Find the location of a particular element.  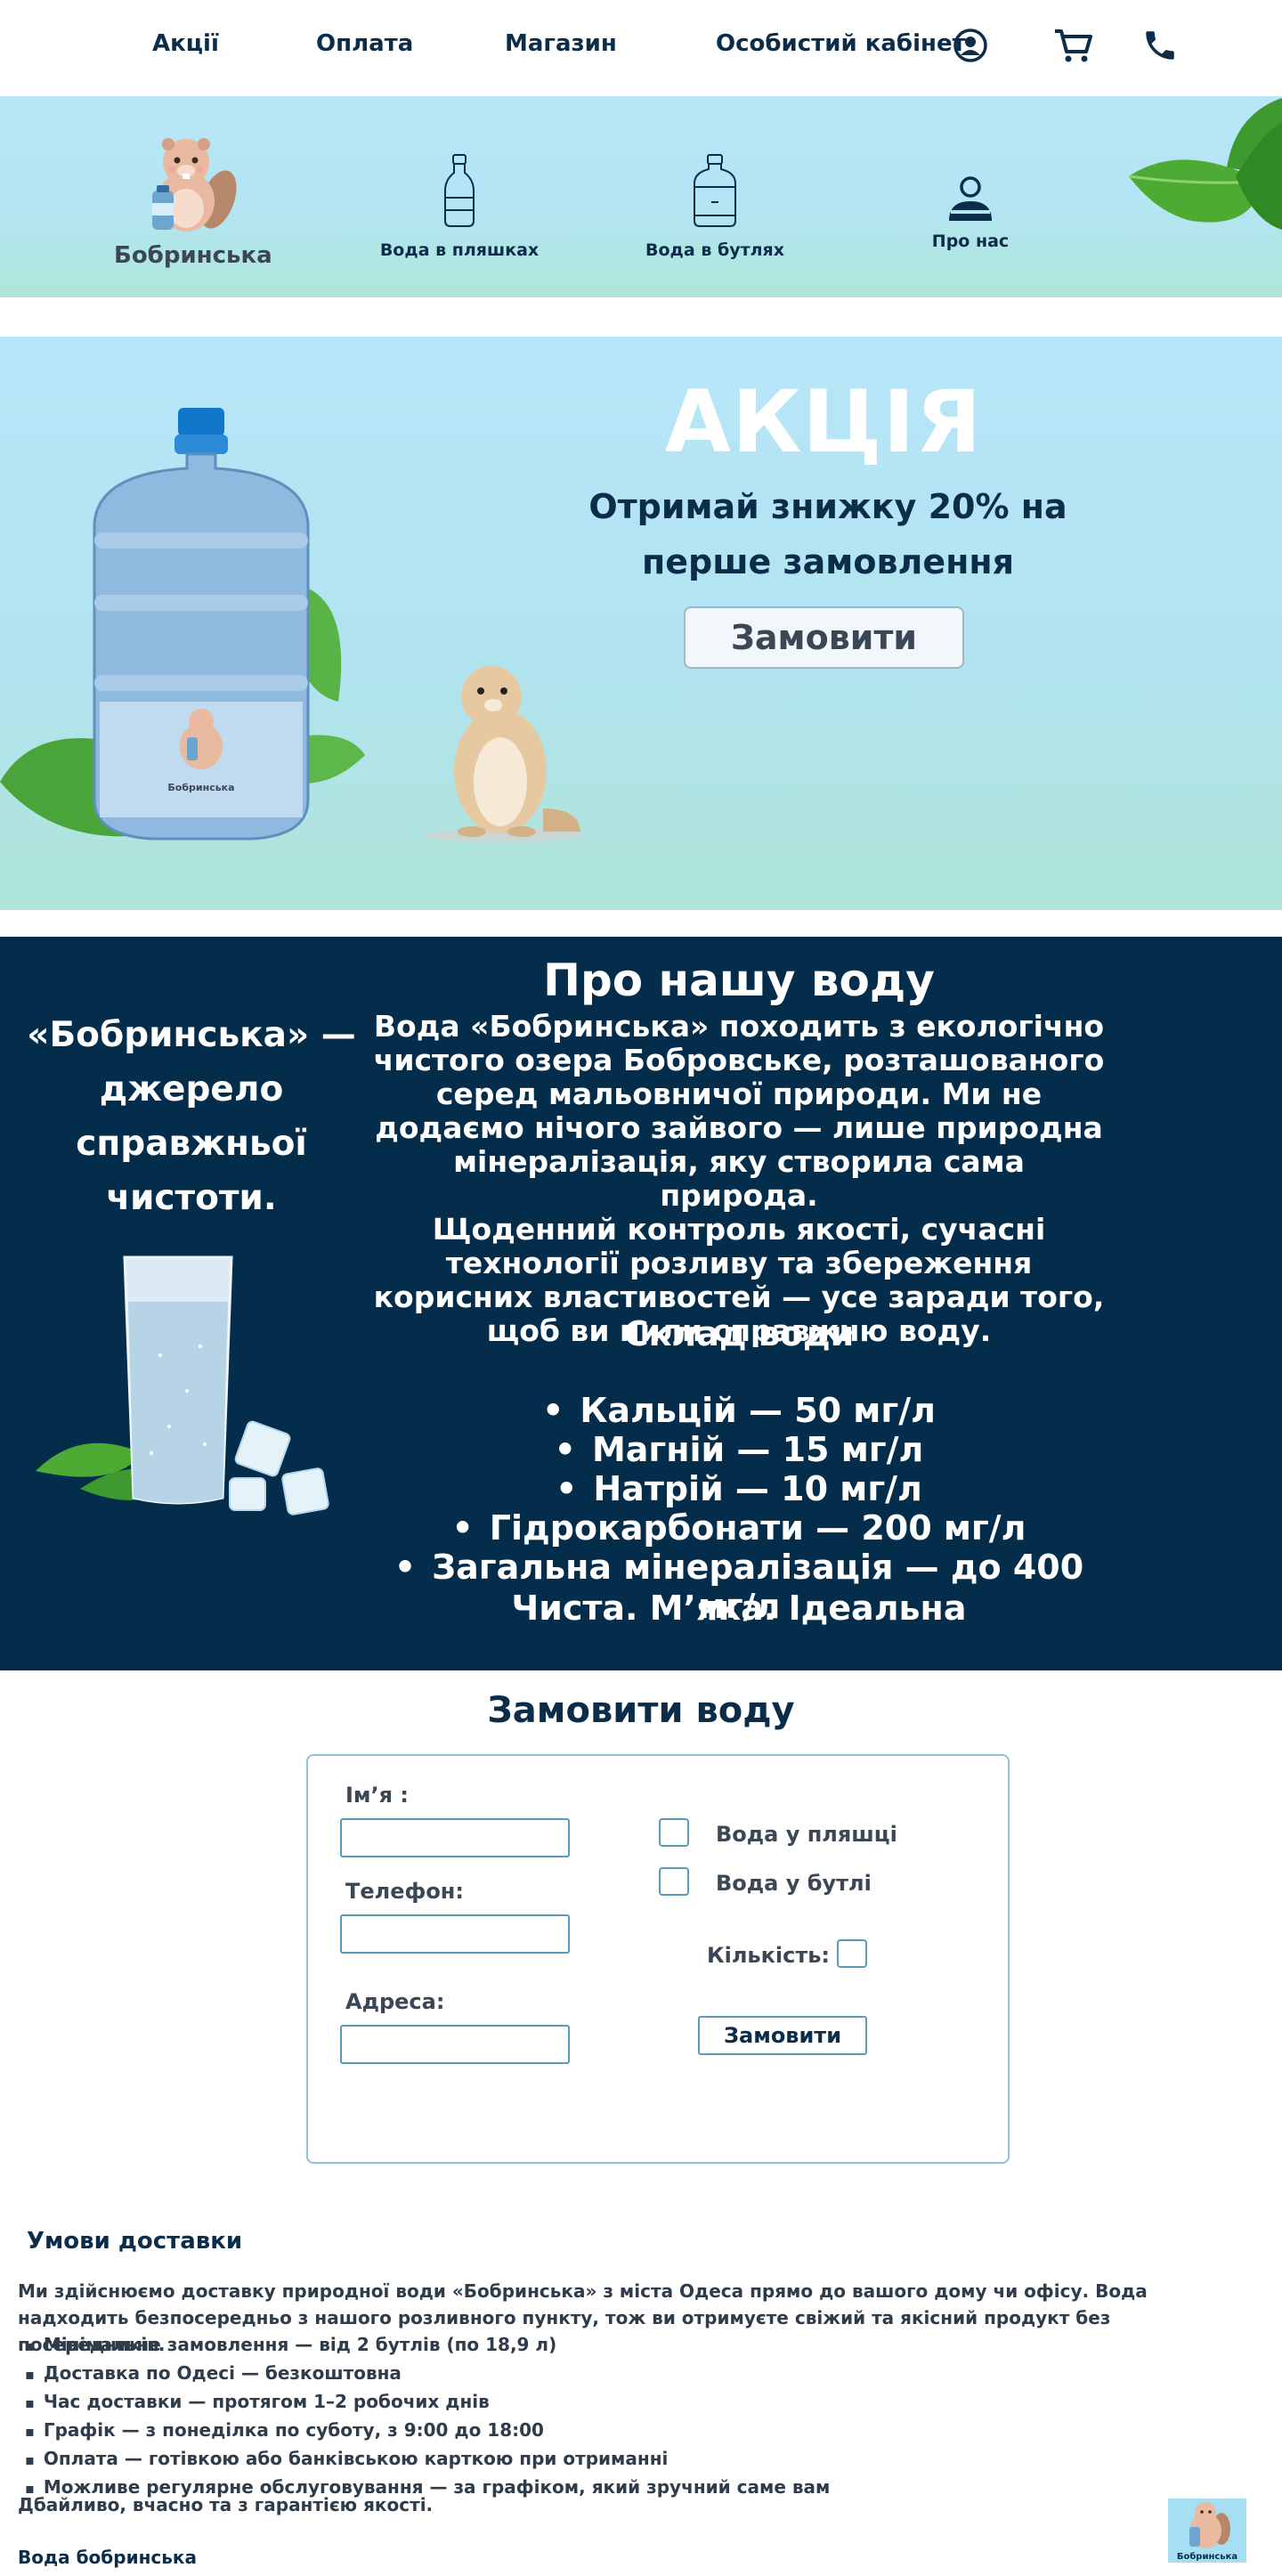

footer-beaver-icon: Бобринська is located at coordinates (1207, 2532).